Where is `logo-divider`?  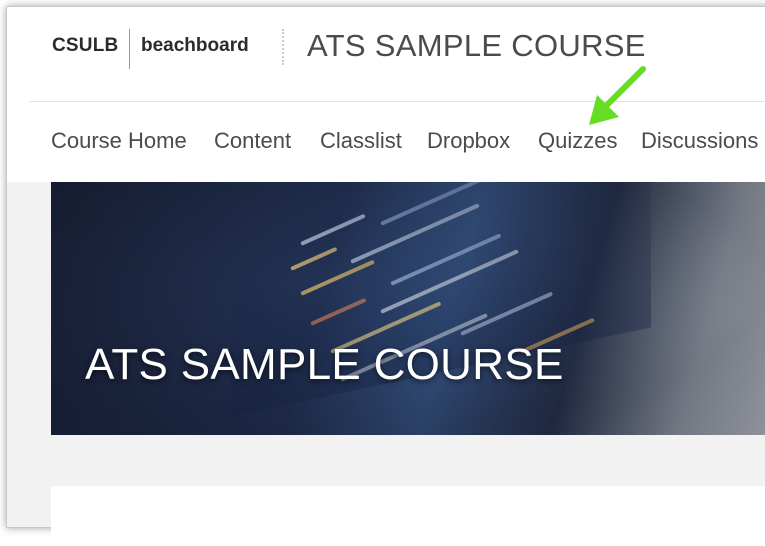
logo-divider is located at coordinates (129, 49).